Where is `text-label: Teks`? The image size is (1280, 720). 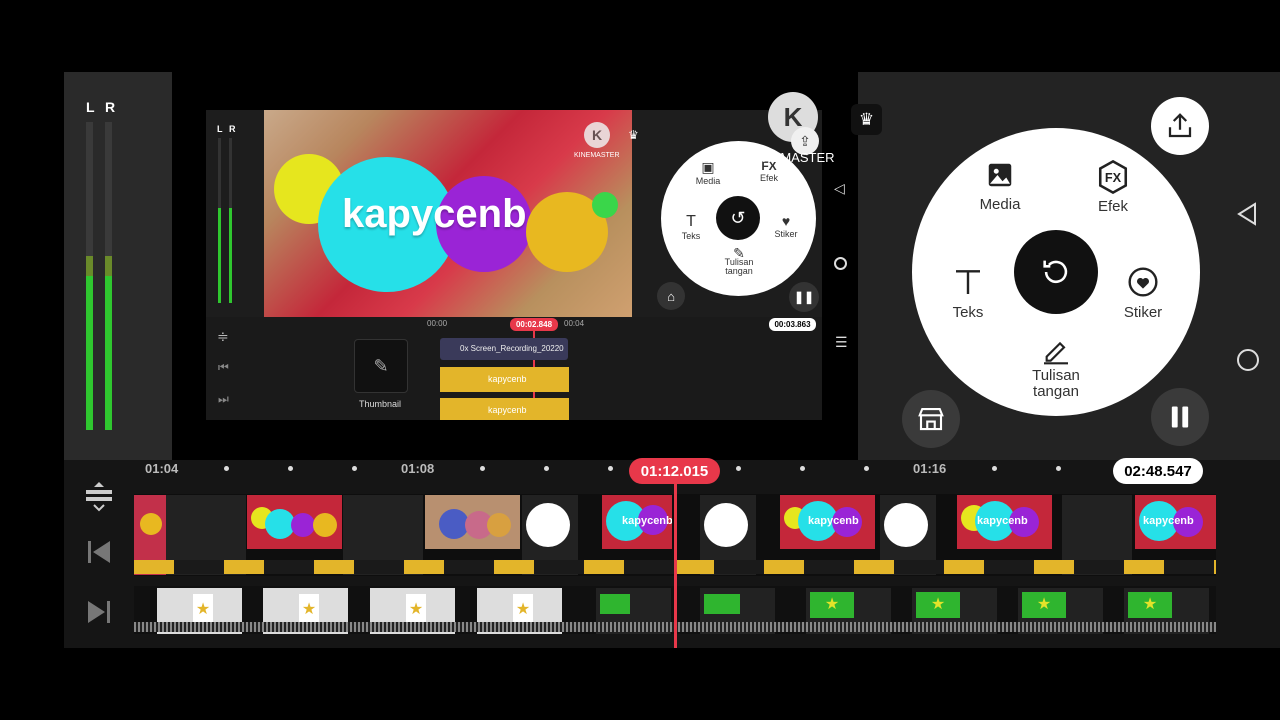
text-label: Teks is located at coordinates (968, 312).